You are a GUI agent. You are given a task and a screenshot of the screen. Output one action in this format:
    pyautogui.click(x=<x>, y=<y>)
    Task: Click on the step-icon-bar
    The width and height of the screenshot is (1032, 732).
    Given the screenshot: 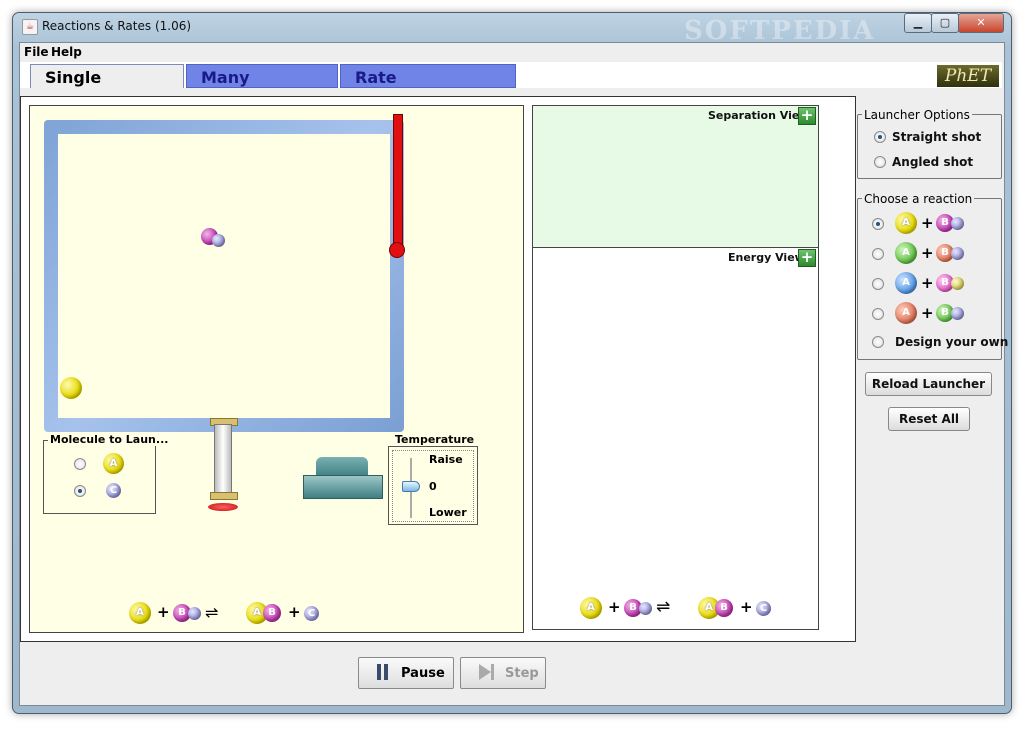 What is the action you would take?
    pyautogui.click(x=492, y=672)
    